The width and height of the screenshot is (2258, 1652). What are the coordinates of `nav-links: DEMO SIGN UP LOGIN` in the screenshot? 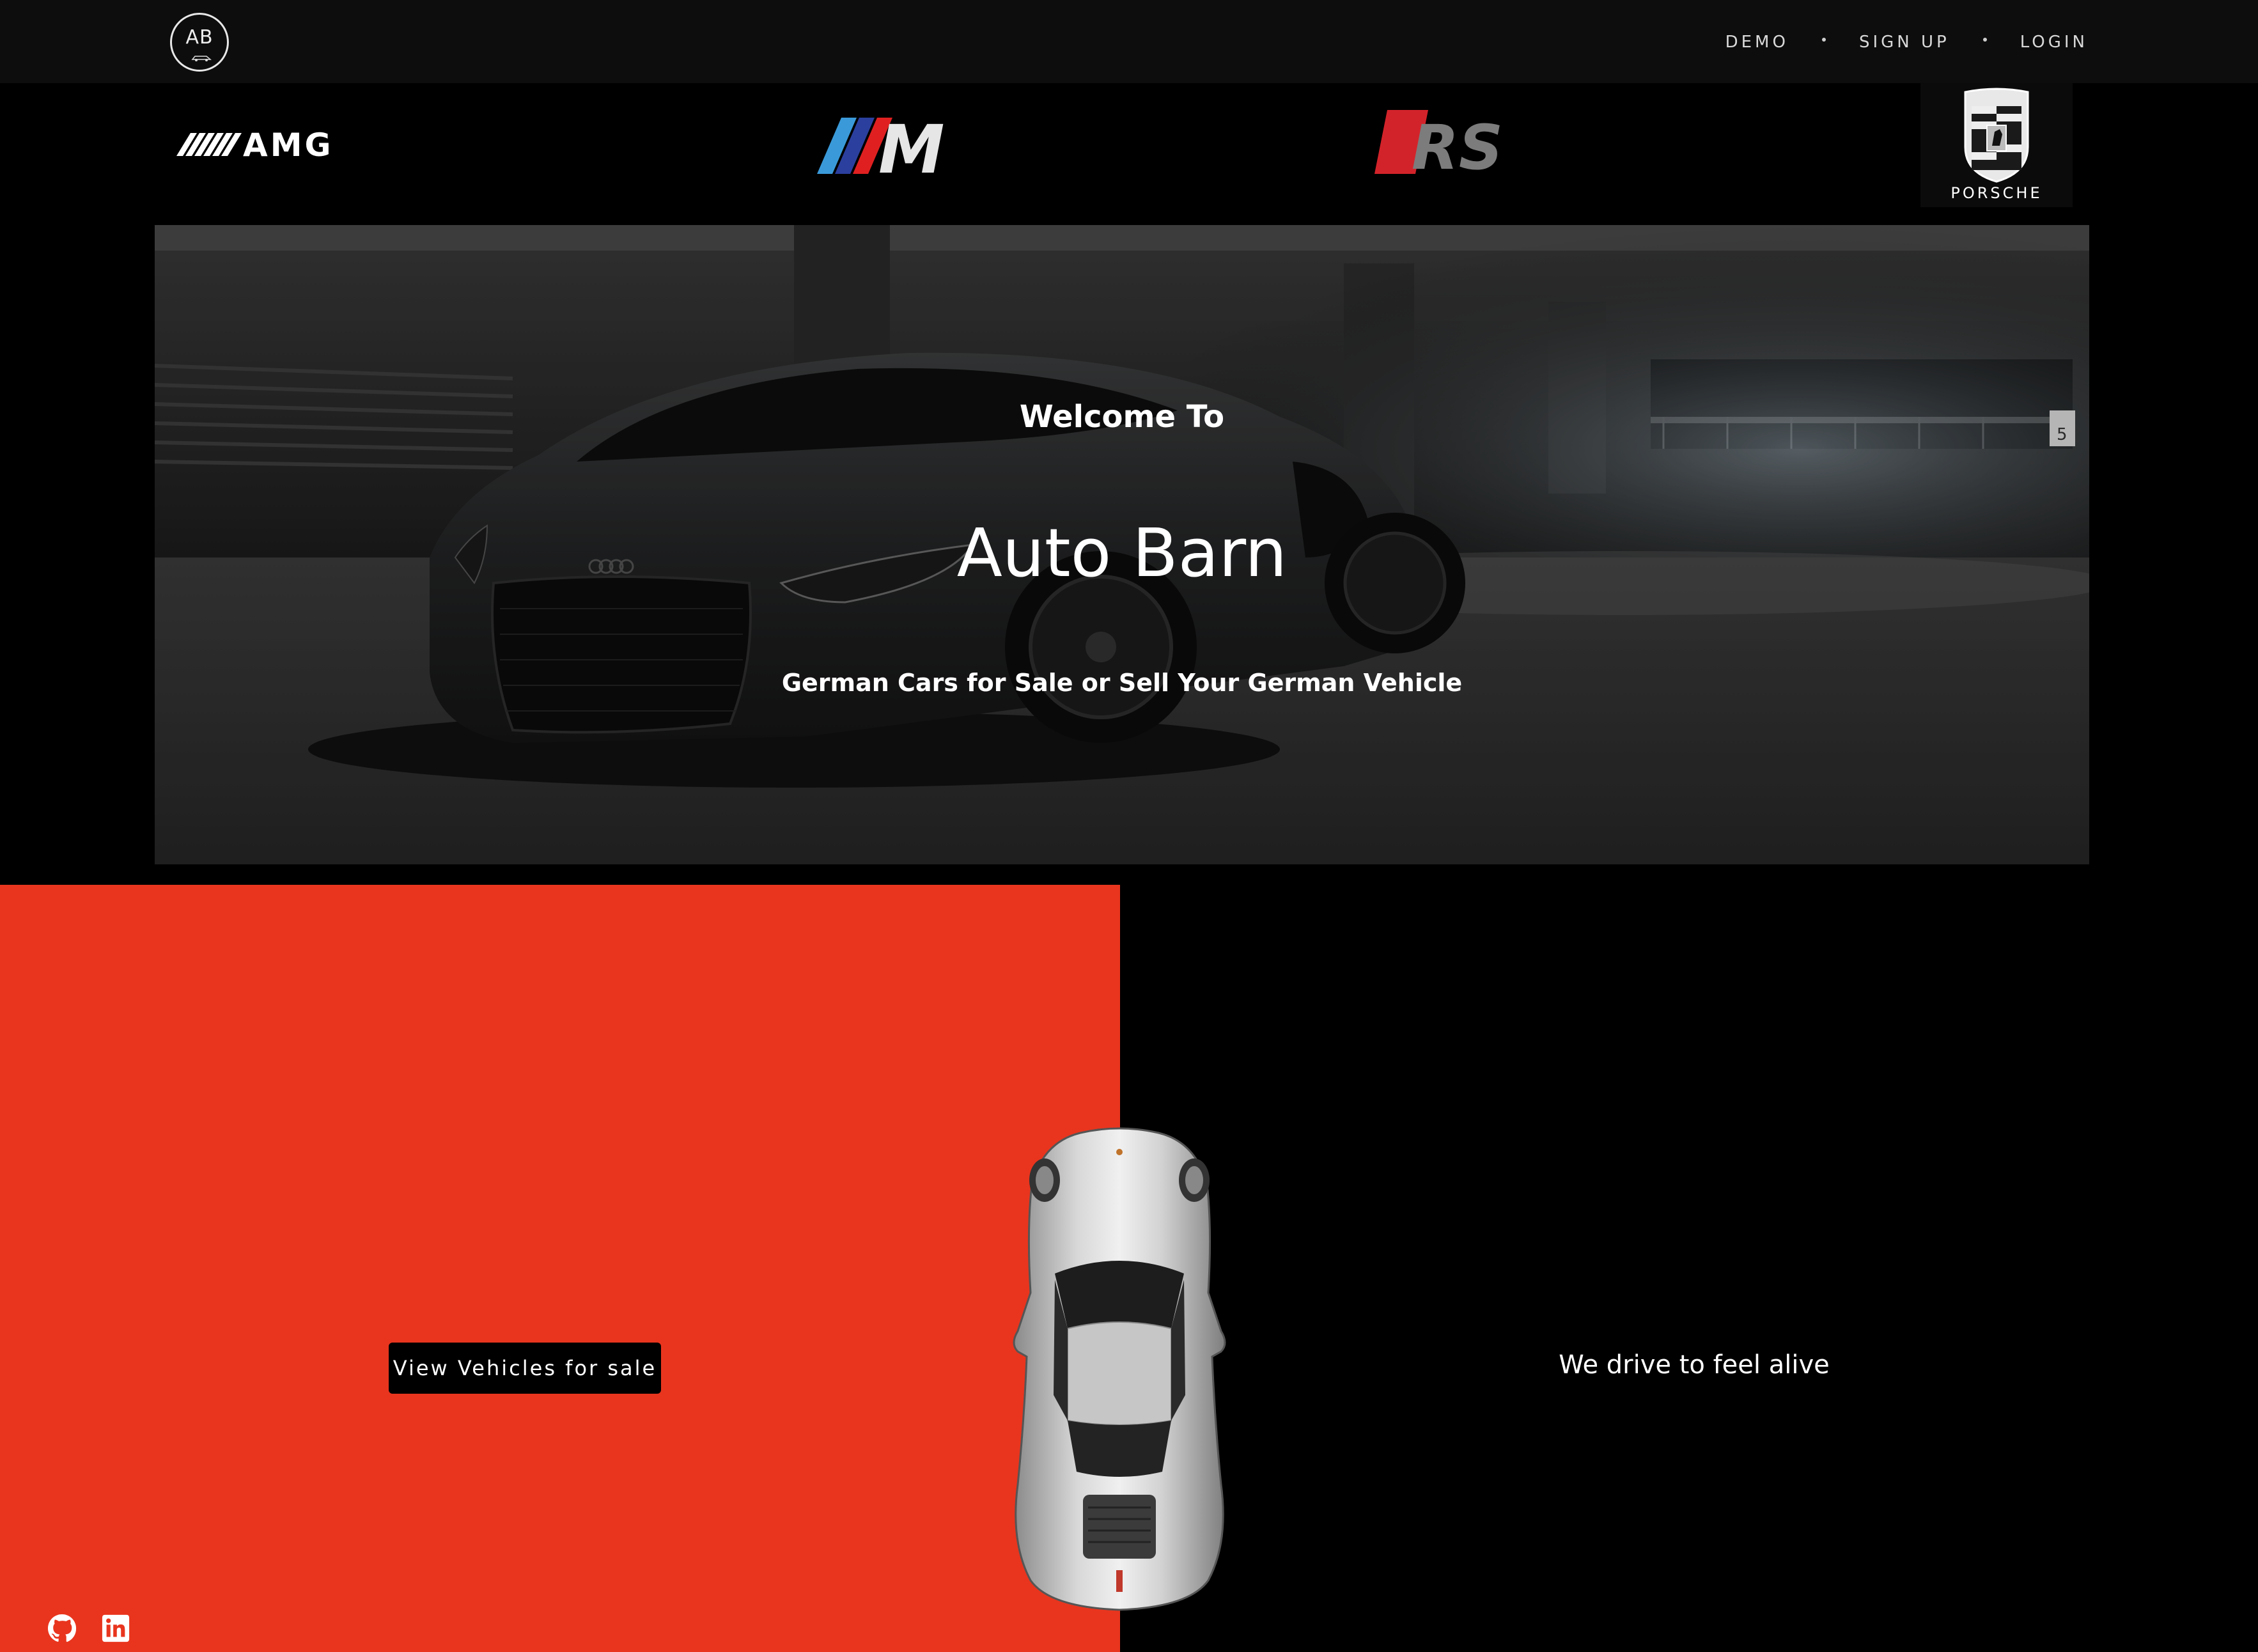 It's located at (1907, 42).